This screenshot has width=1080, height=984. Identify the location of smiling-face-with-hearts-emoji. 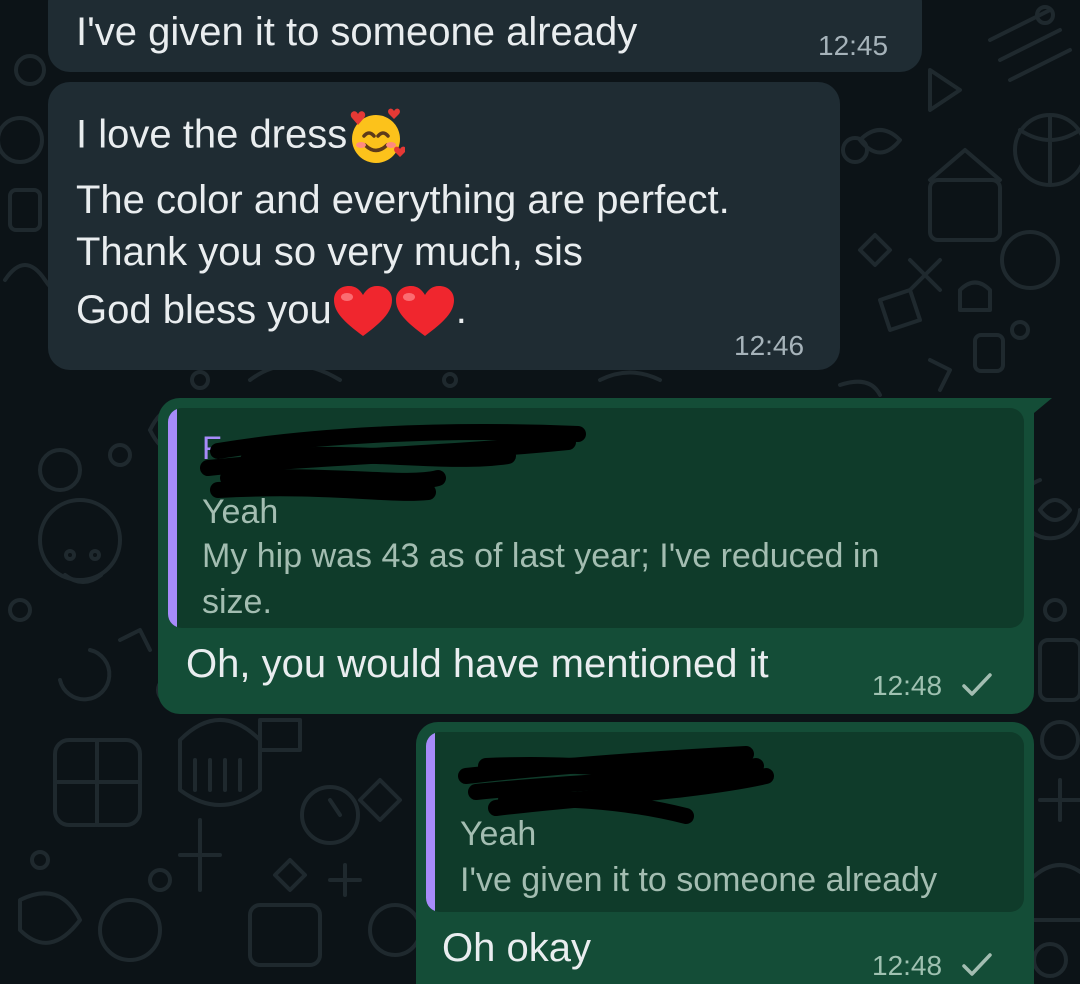
(378, 135).